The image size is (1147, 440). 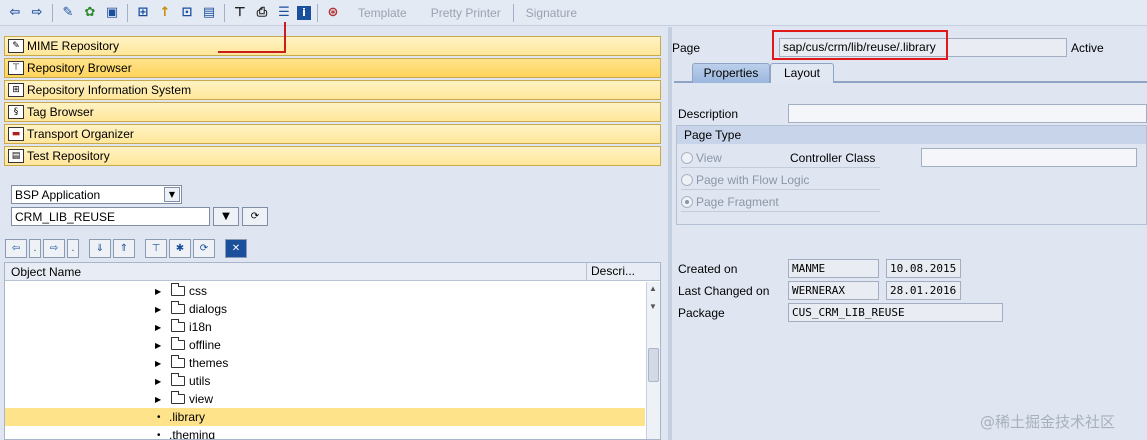 What do you see at coordinates (332, 46) in the screenshot?
I see `mime-repository-button: ✎ MIME Repository` at bounding box center [332, 46].